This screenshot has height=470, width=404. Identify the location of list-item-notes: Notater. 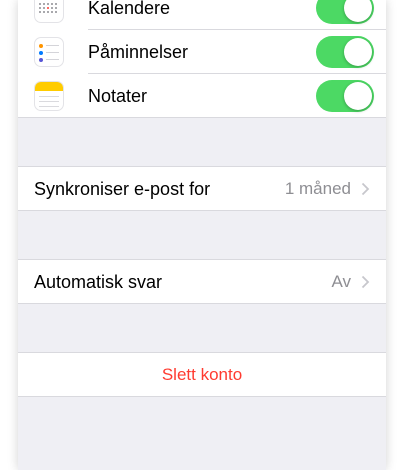
(202, 96).